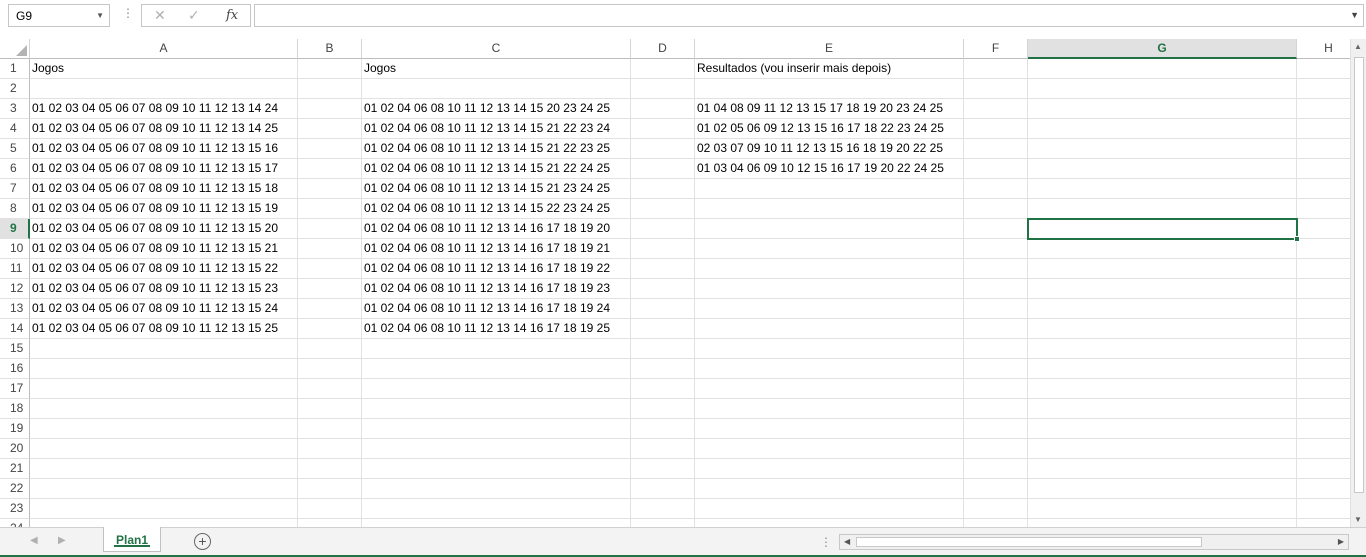 The image size is (1366, 557). I want to click on cell-c21, so click(496, 469).